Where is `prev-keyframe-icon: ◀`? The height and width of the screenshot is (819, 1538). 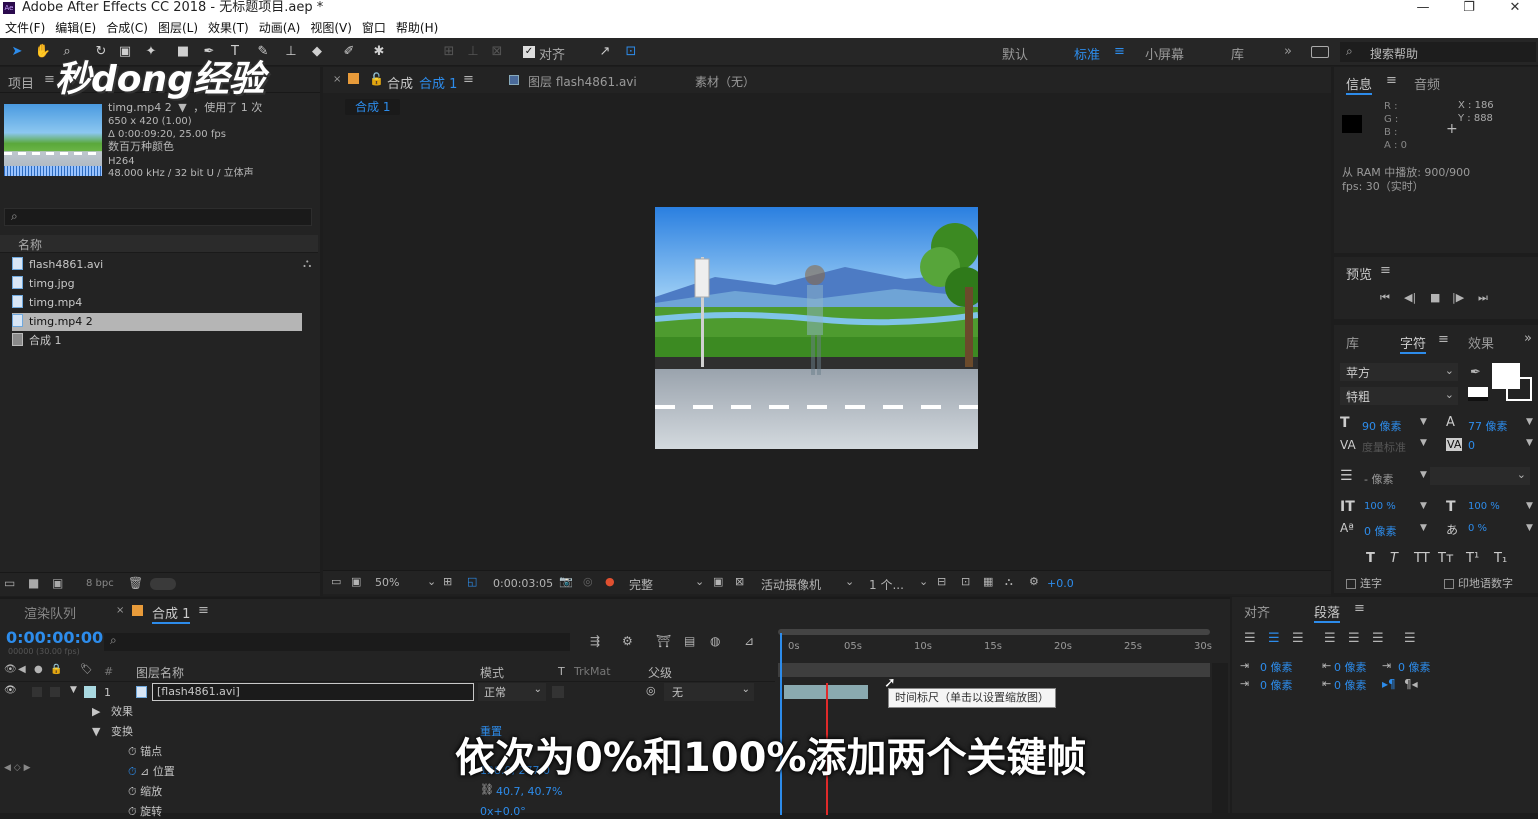
prev-keyframe-icon: ◀ is located at coordinates (7, 768).